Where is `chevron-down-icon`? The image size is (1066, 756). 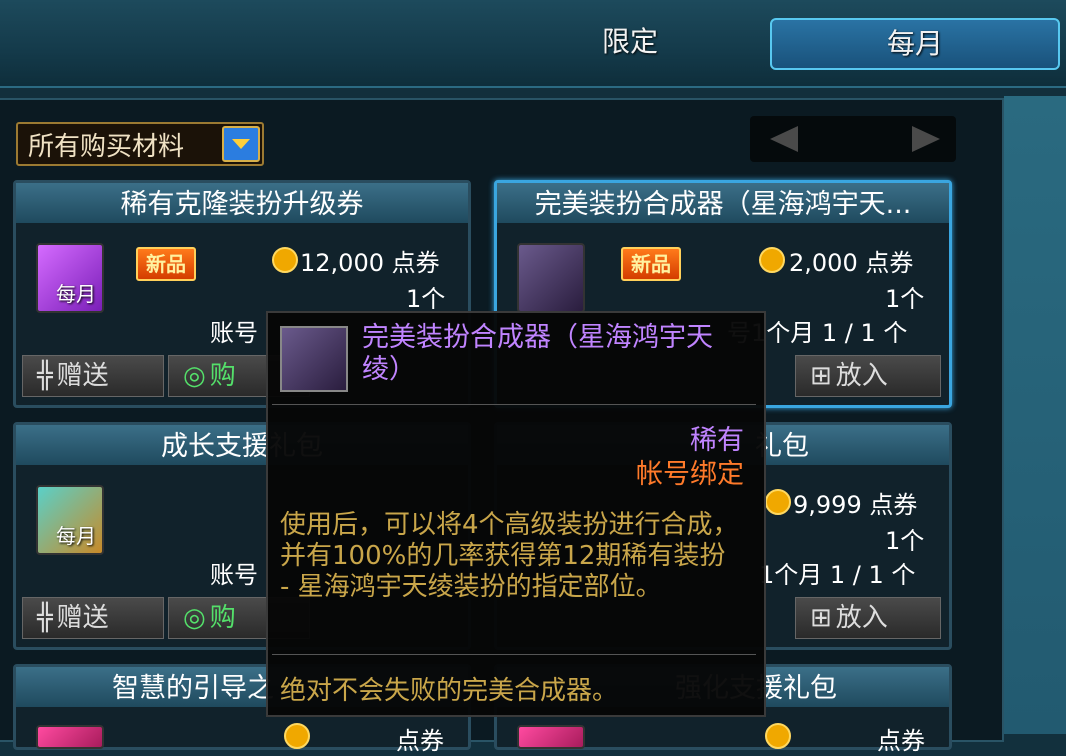 chevron-down-icon is located at coordinates (241, 144).